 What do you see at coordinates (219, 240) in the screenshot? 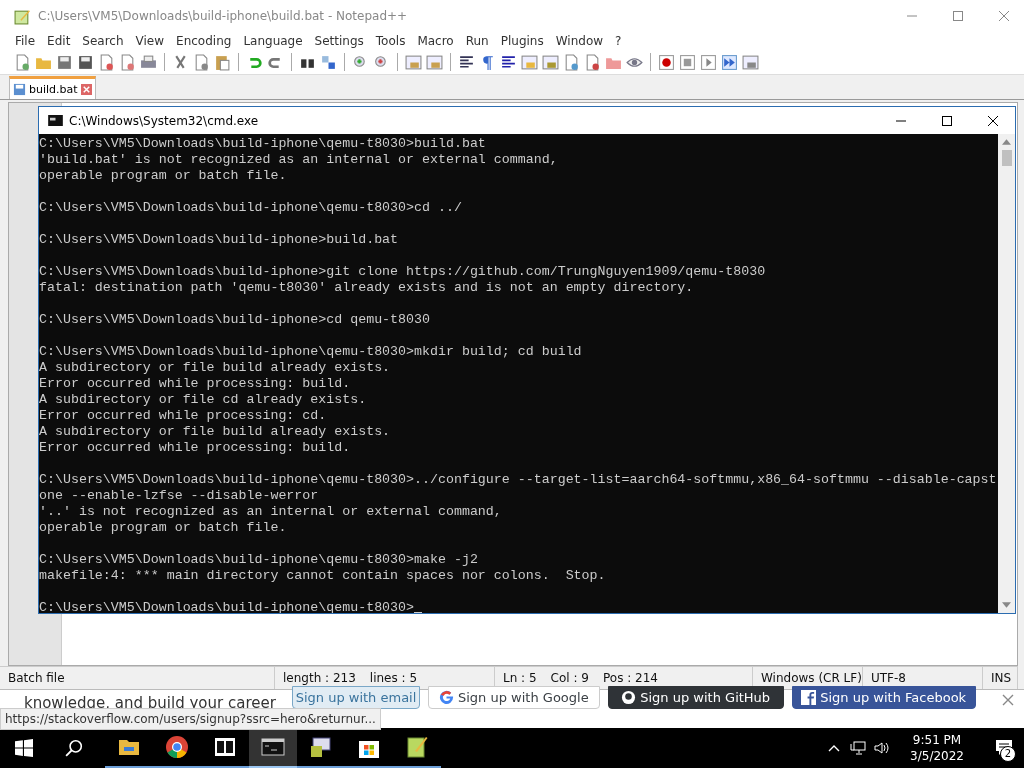
I see `console-line: C:\Users\VM5\Downloads\build-iphone>build.bat` at bounding box center [219, 240].